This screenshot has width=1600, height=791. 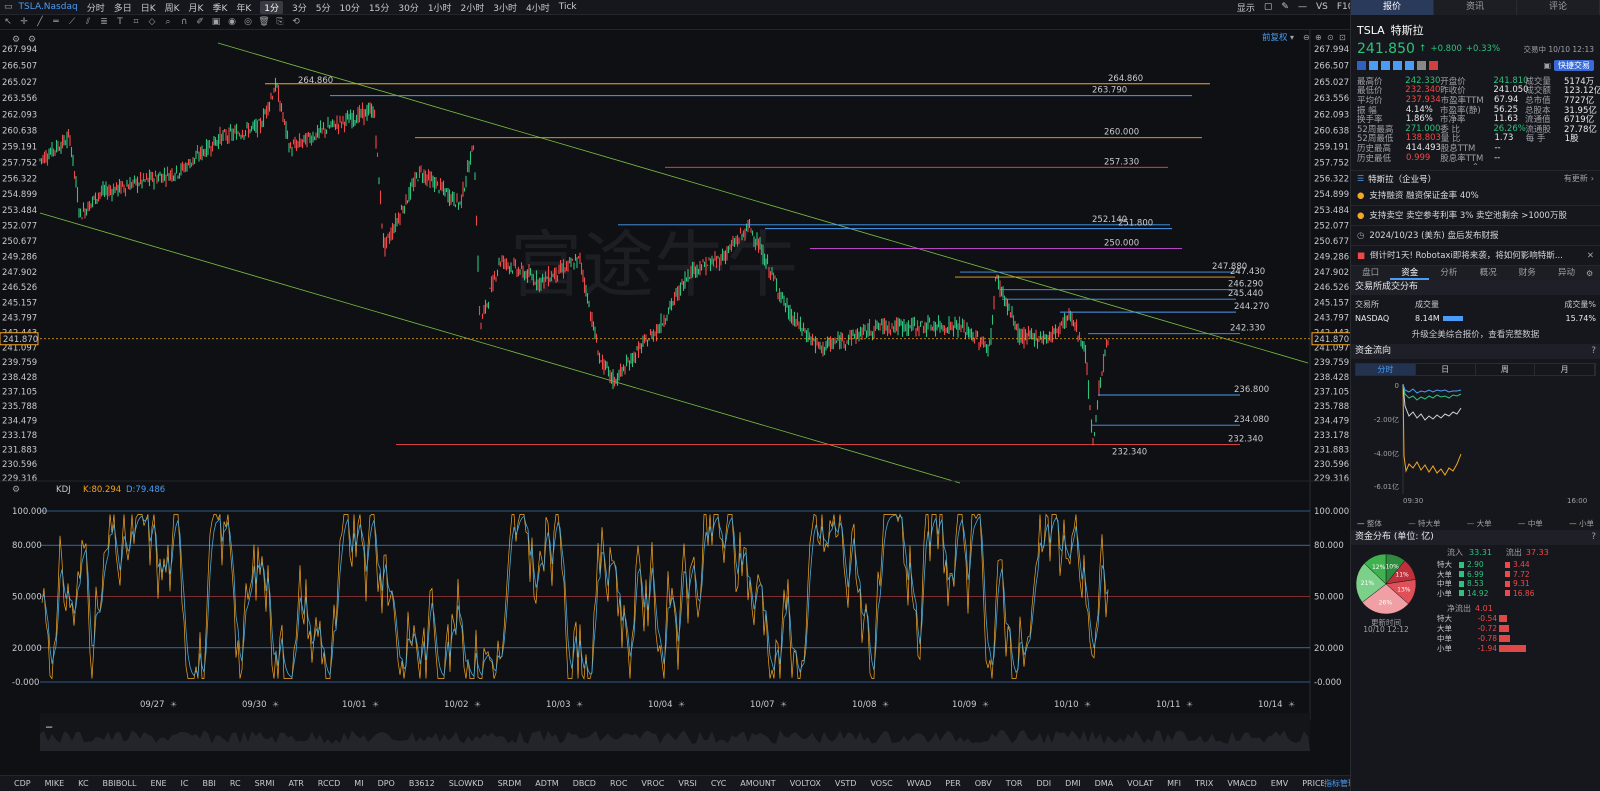 What do you see at coordinates (538, 7) in the screenshot?
I see `period-tab: 4小时` at bounding box center [538, 7].